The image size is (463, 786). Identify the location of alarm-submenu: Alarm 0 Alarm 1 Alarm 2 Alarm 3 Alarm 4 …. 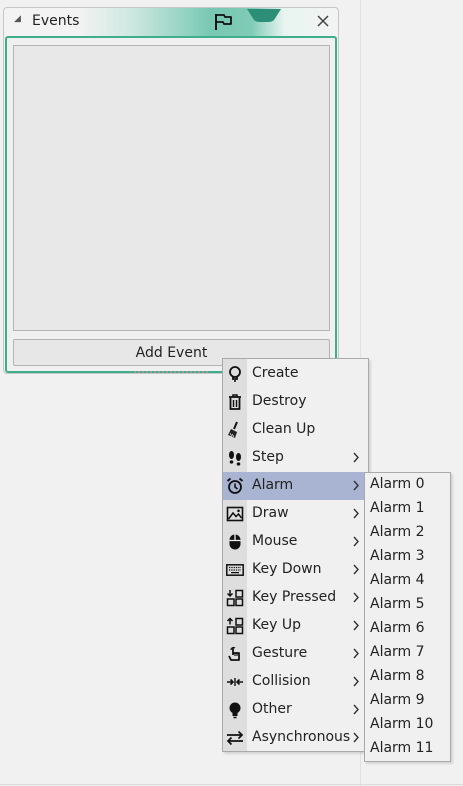
(407, 617).